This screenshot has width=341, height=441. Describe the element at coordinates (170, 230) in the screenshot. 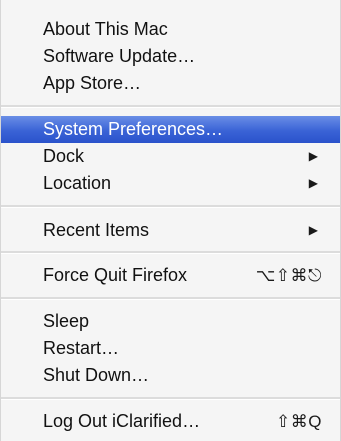

I see `menu-item-recent-items: Recent Items ▶` at that location.